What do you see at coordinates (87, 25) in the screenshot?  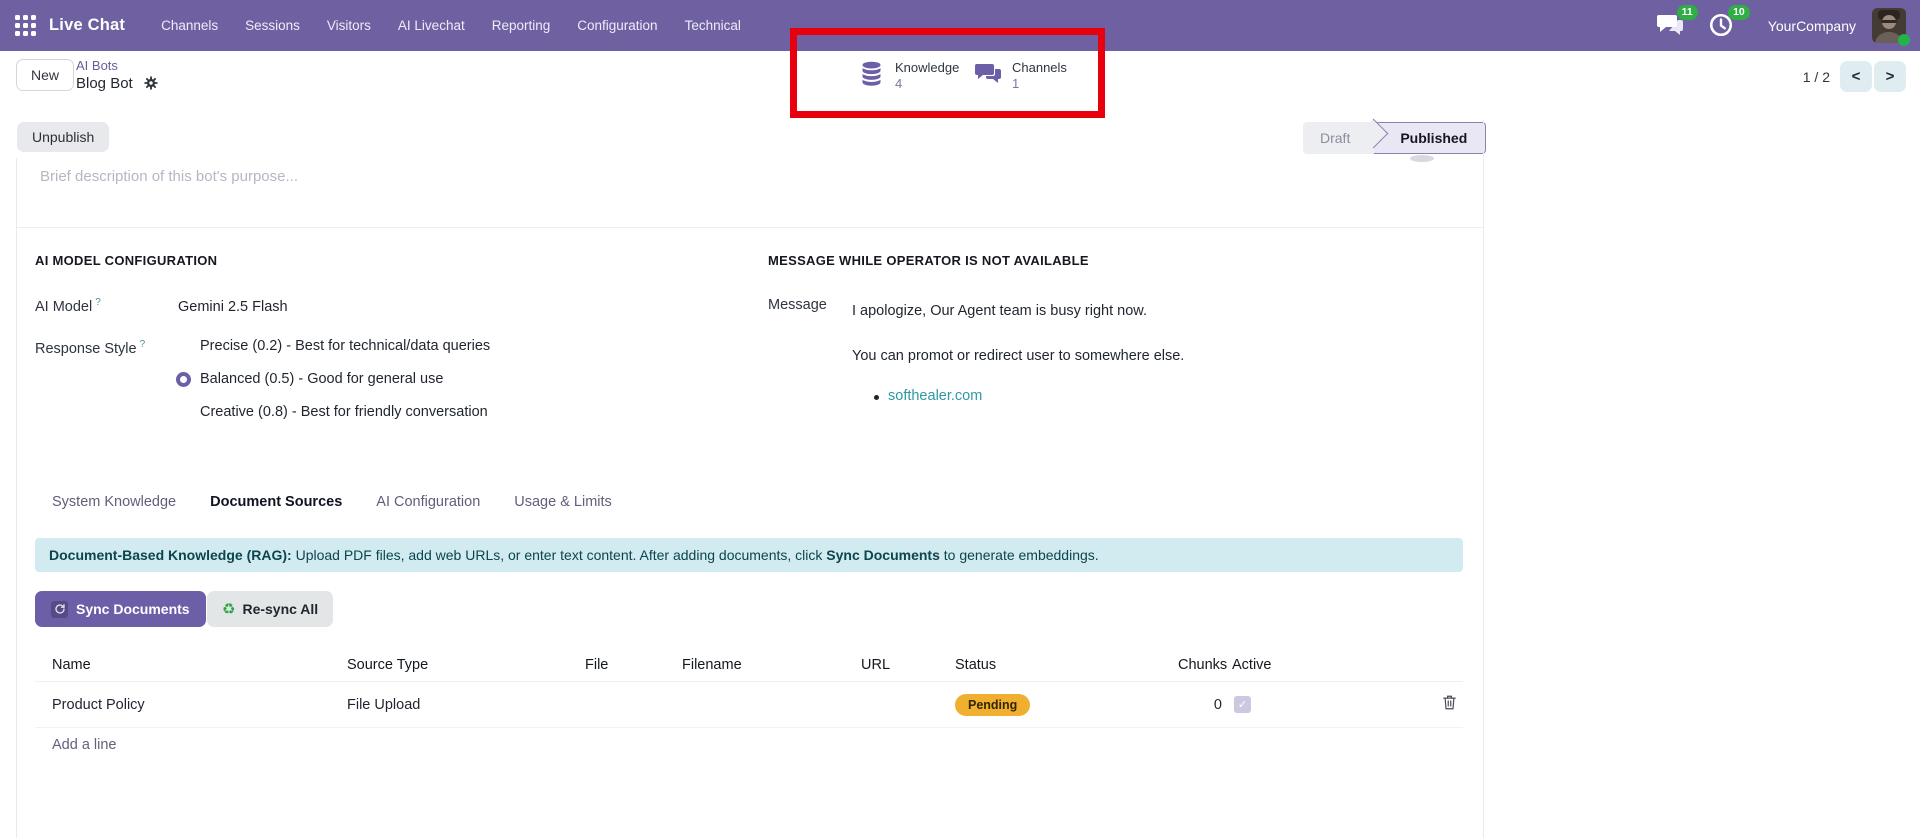 I see `app-brand: Live Chat` at bounding box center [87, 25].